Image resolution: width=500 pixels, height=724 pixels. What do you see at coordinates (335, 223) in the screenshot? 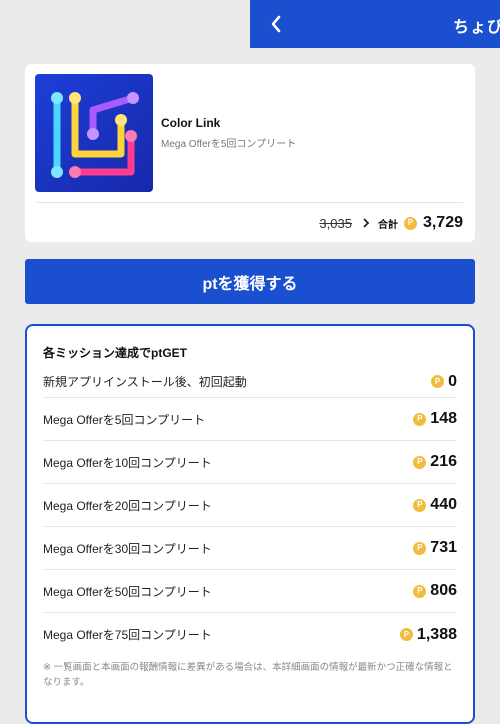
I see `old-price: 3,035` at bounding box center [335, 223].